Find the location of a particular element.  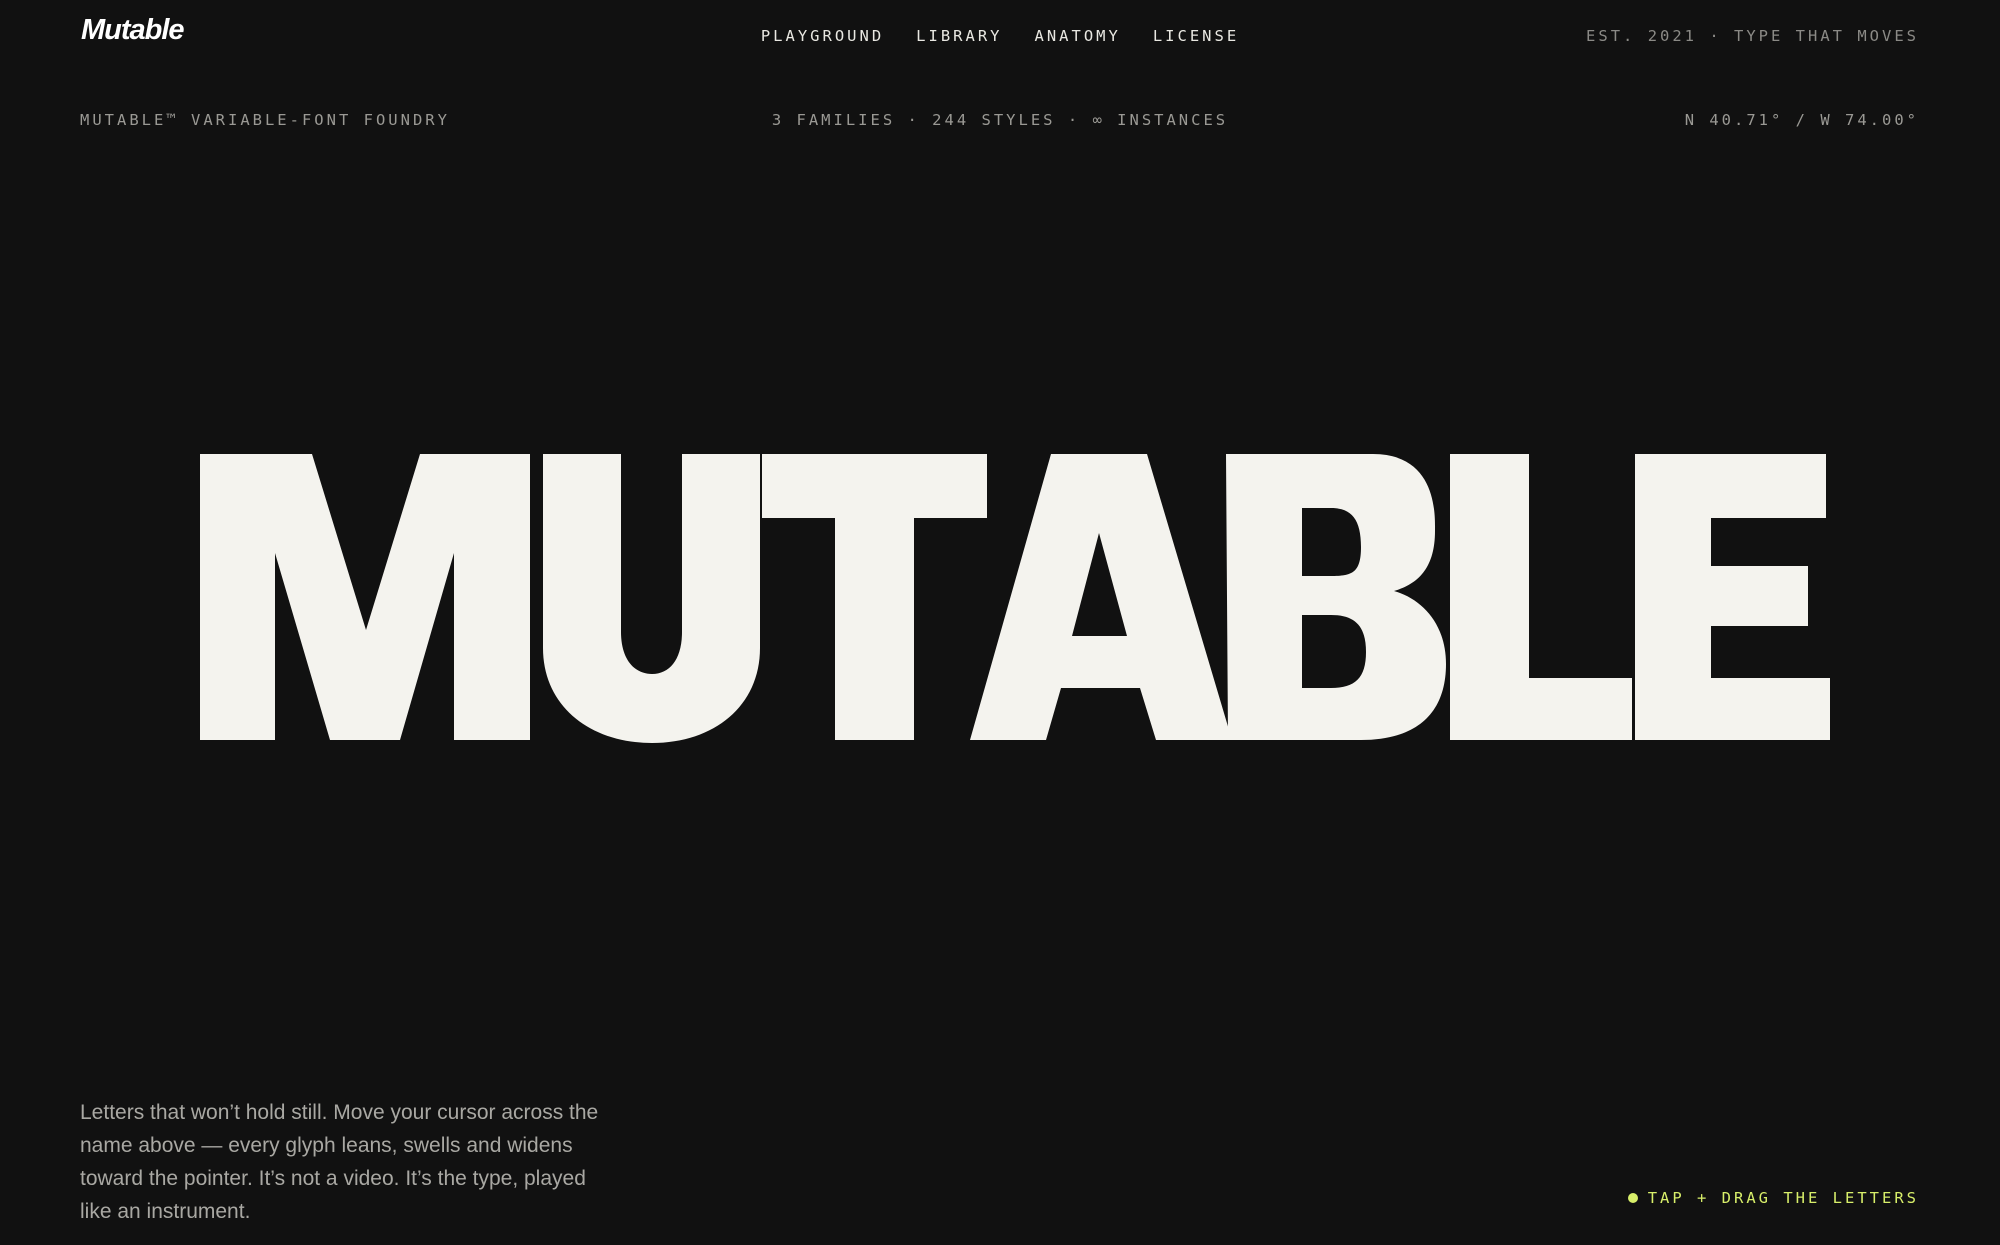

interaction-hint: TAP + DRAG THE LETTERS is located at coordinates (1773, 1198).